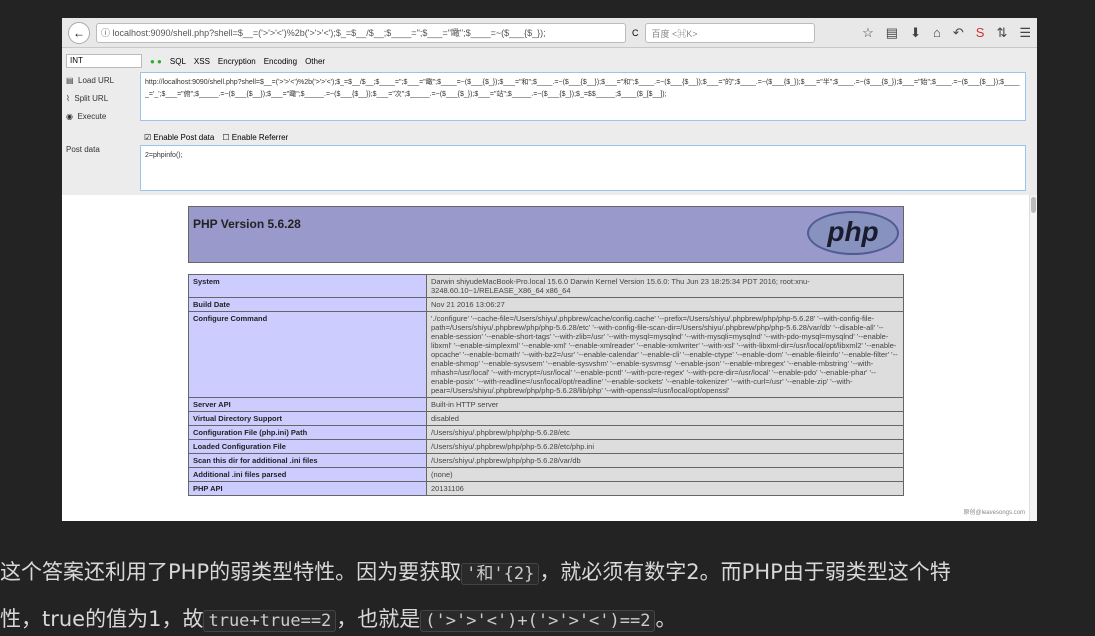 The image size is (1095, 636). What do you see at coordinates (583, 168) in the screenshot?
I see `post-data-textarea: 2=phpinfo();` at bounding box center [583, 168].